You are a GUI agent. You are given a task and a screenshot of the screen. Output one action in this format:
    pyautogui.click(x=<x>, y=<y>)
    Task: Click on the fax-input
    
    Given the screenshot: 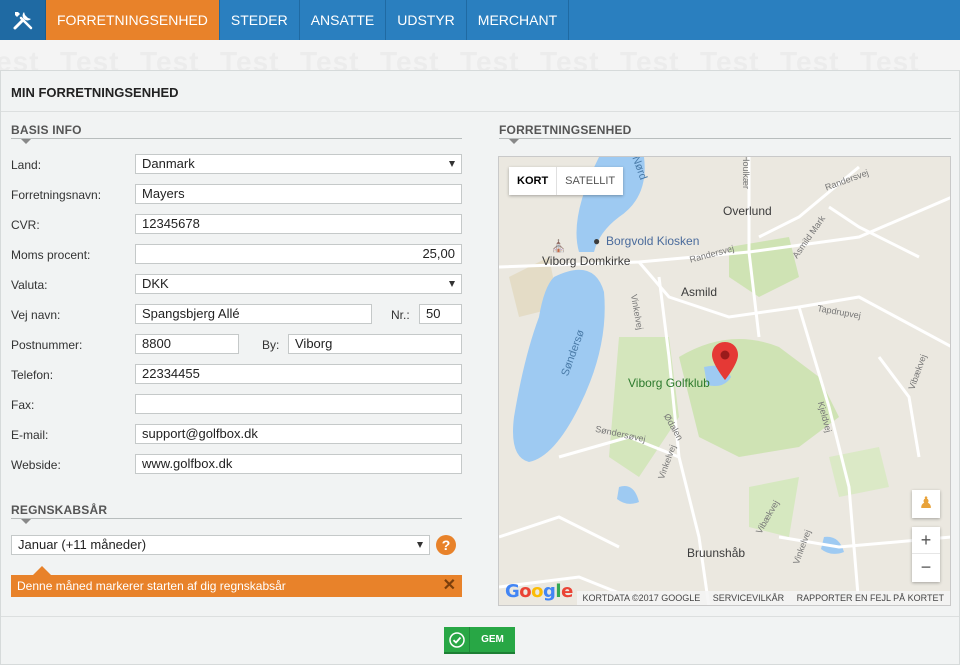 What is the action you would take?
    pyautogui.click(x=298, y=404)
    